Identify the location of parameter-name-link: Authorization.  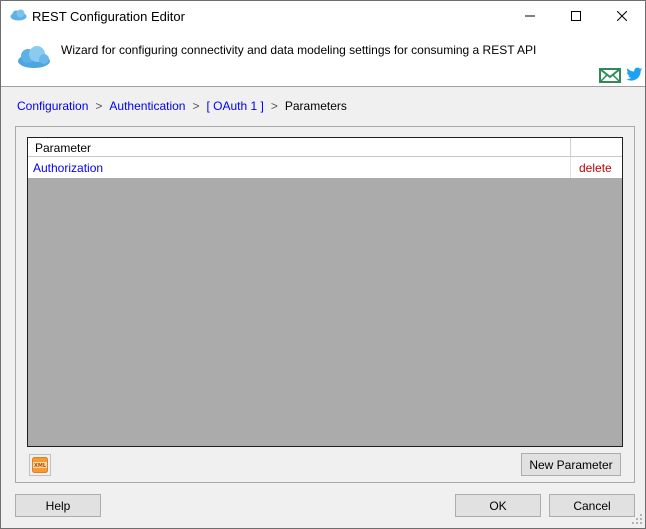
(68, 168).